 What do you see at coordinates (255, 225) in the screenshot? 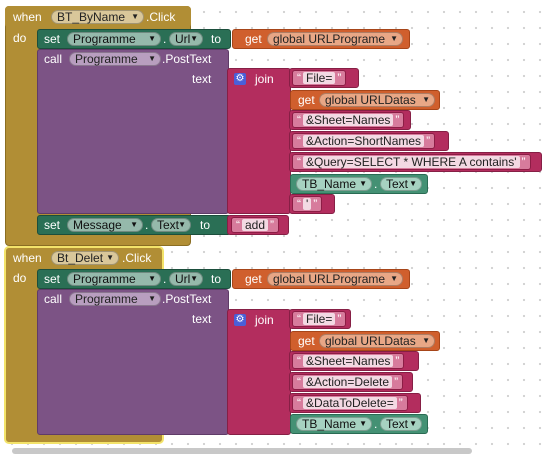
I see `string-literal-add: “add”` at bounding box center [255, 225].